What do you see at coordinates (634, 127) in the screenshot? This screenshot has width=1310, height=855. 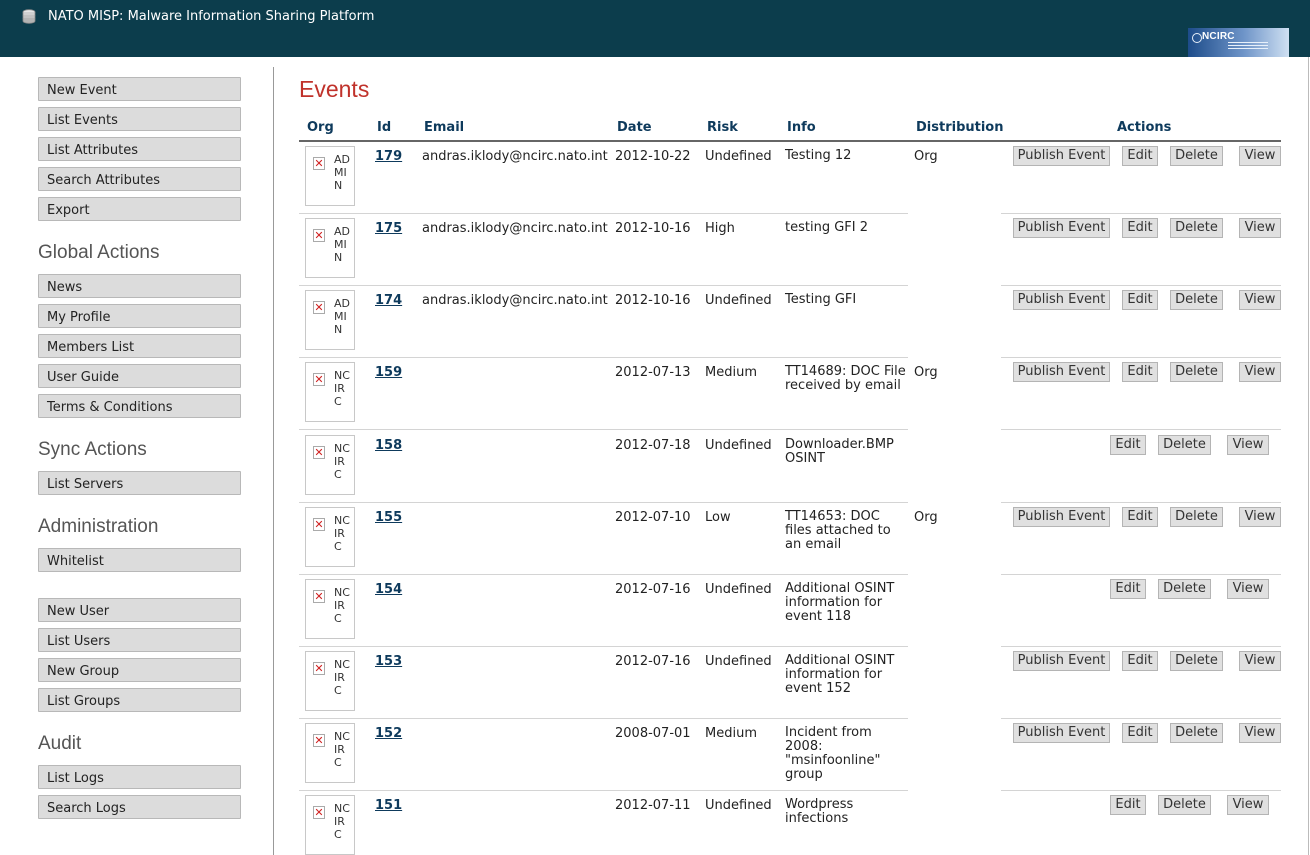 I see `column-header-date: Date` at bounding box center [634, 127].